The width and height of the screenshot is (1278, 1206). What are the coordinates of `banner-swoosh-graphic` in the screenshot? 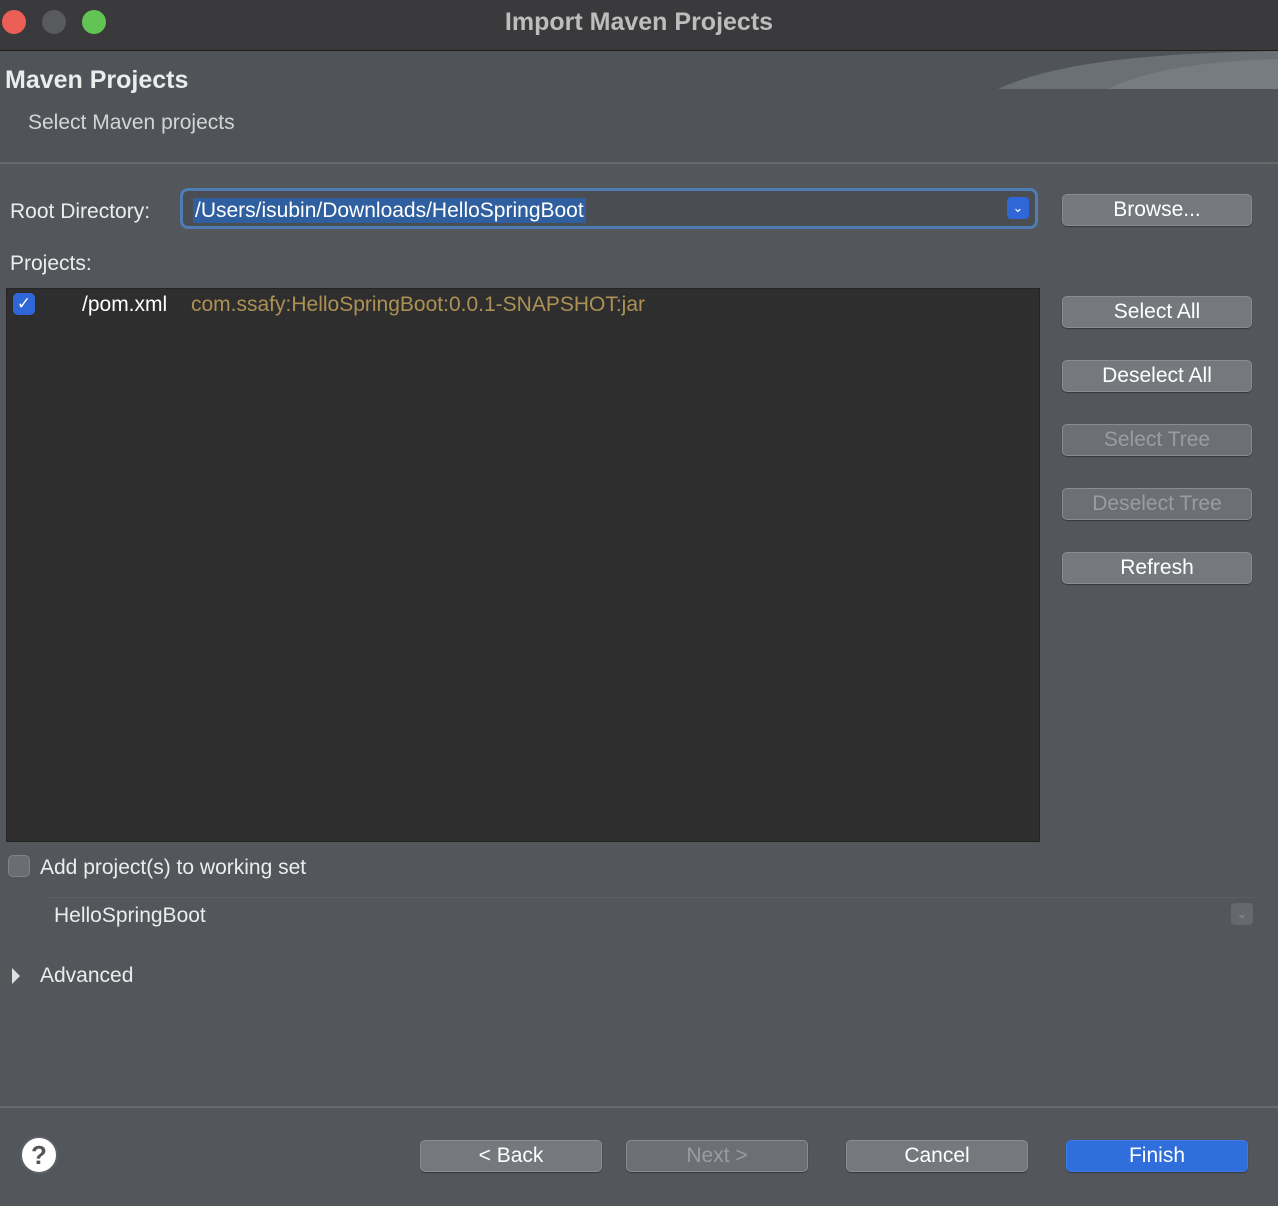 It's located at (1138, 70).